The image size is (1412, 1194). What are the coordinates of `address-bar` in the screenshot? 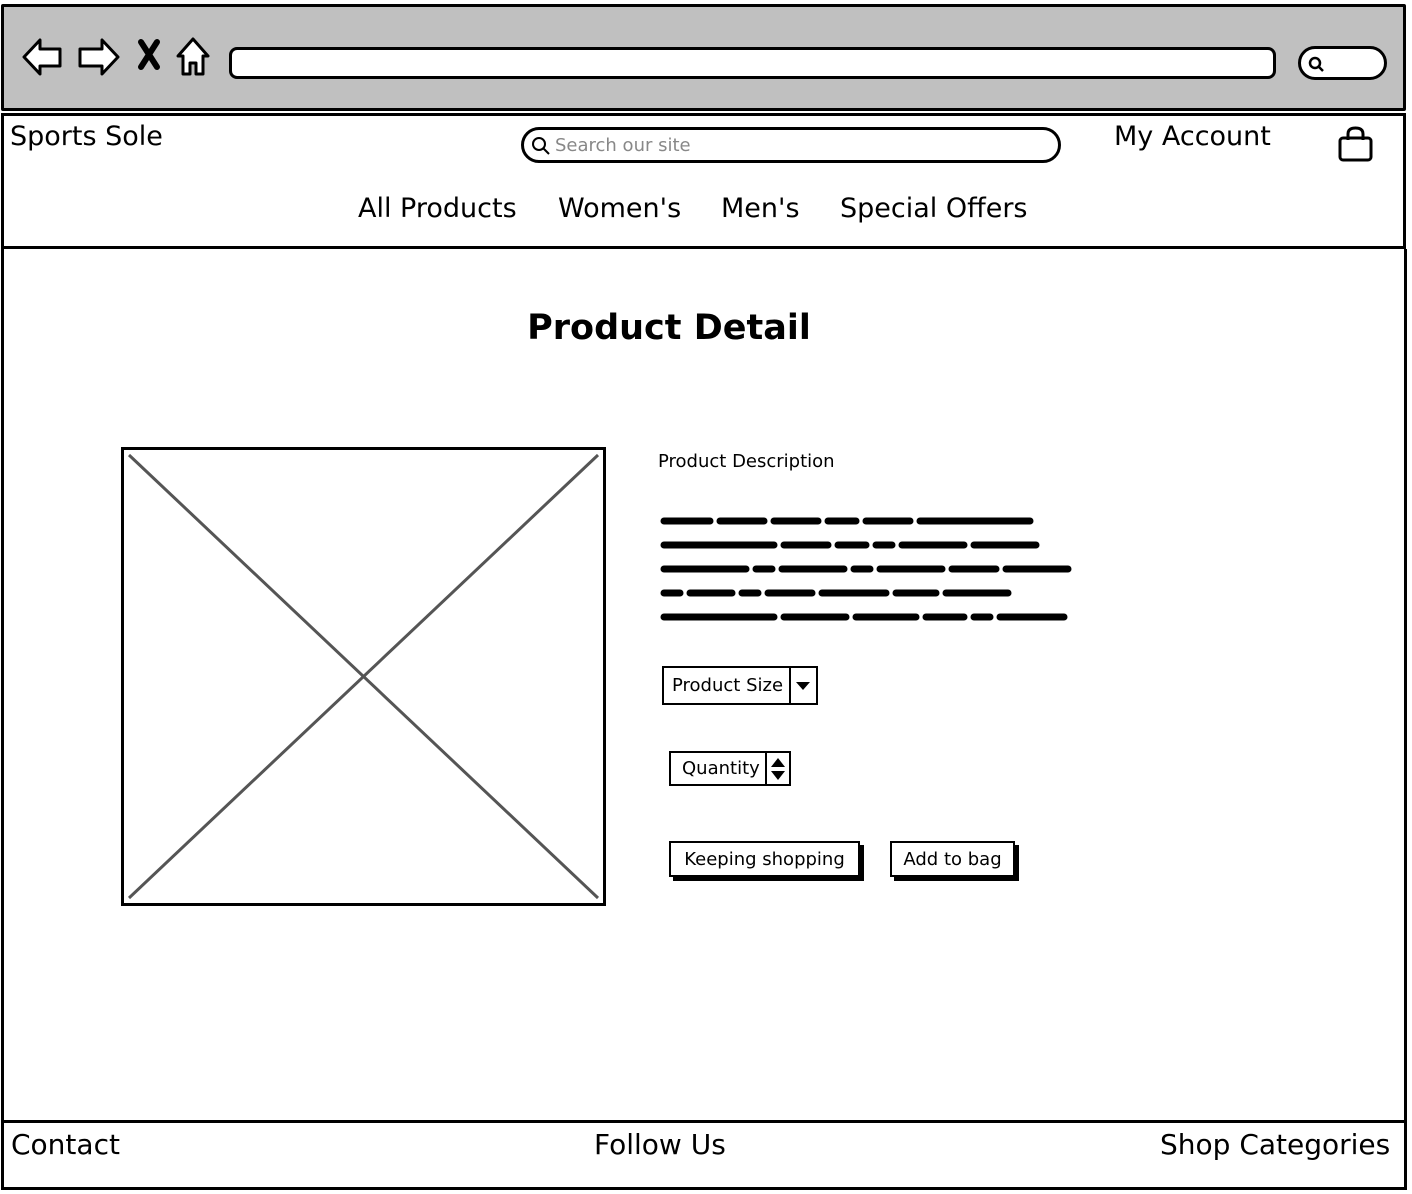 It's located at (752, 63).